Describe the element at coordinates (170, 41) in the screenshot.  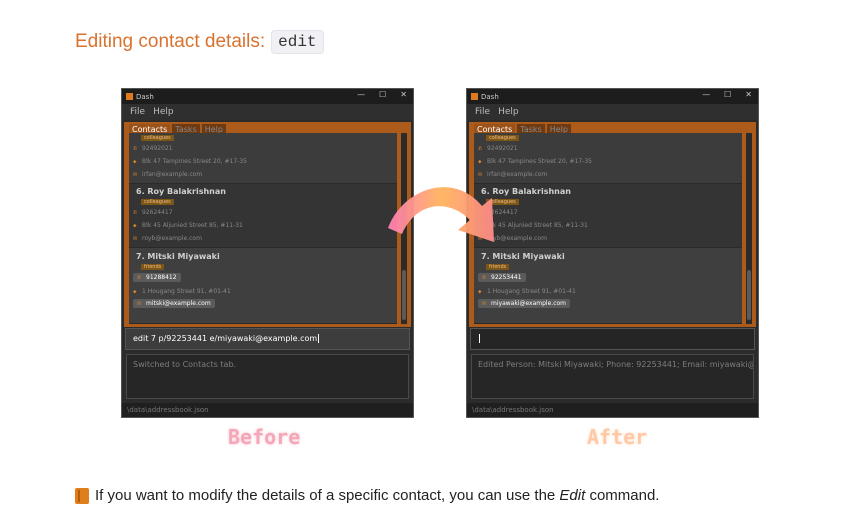
I see `heading-text: Editing contact details:` at that location.